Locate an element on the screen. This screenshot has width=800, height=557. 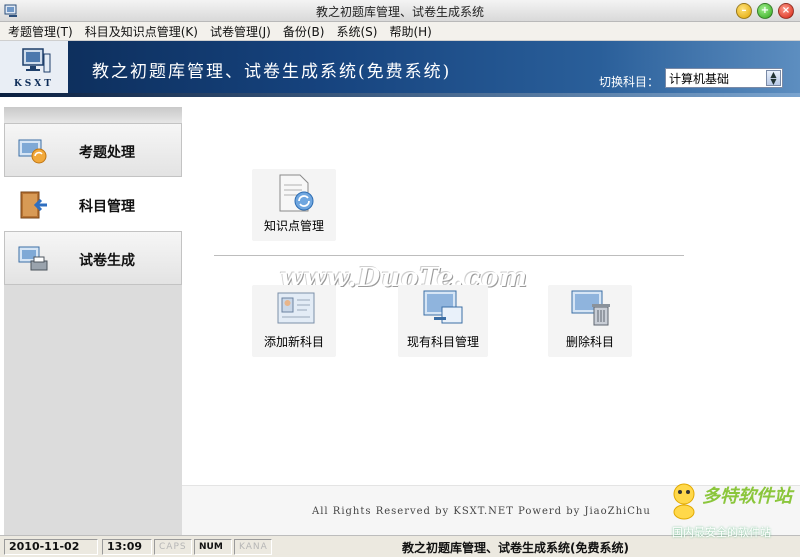
status-caps: CAPS is located at coordinates (173, 547).